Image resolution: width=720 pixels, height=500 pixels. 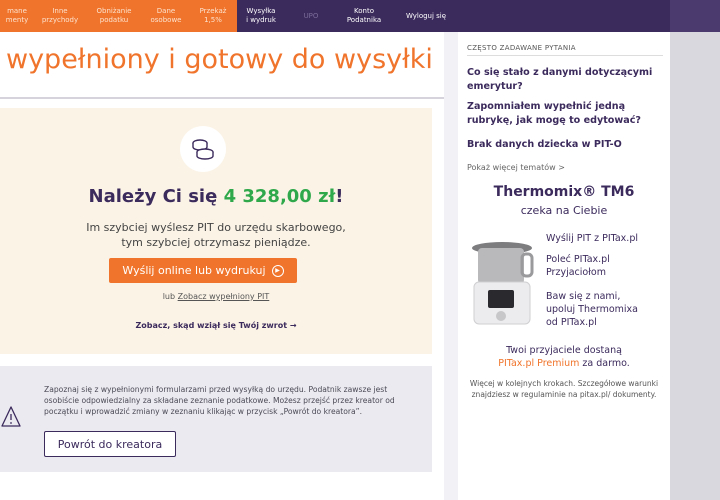 I want to click on refund-amount-line: Należy Ci się 4 328,00 zł!, so click(x=216, y=196).